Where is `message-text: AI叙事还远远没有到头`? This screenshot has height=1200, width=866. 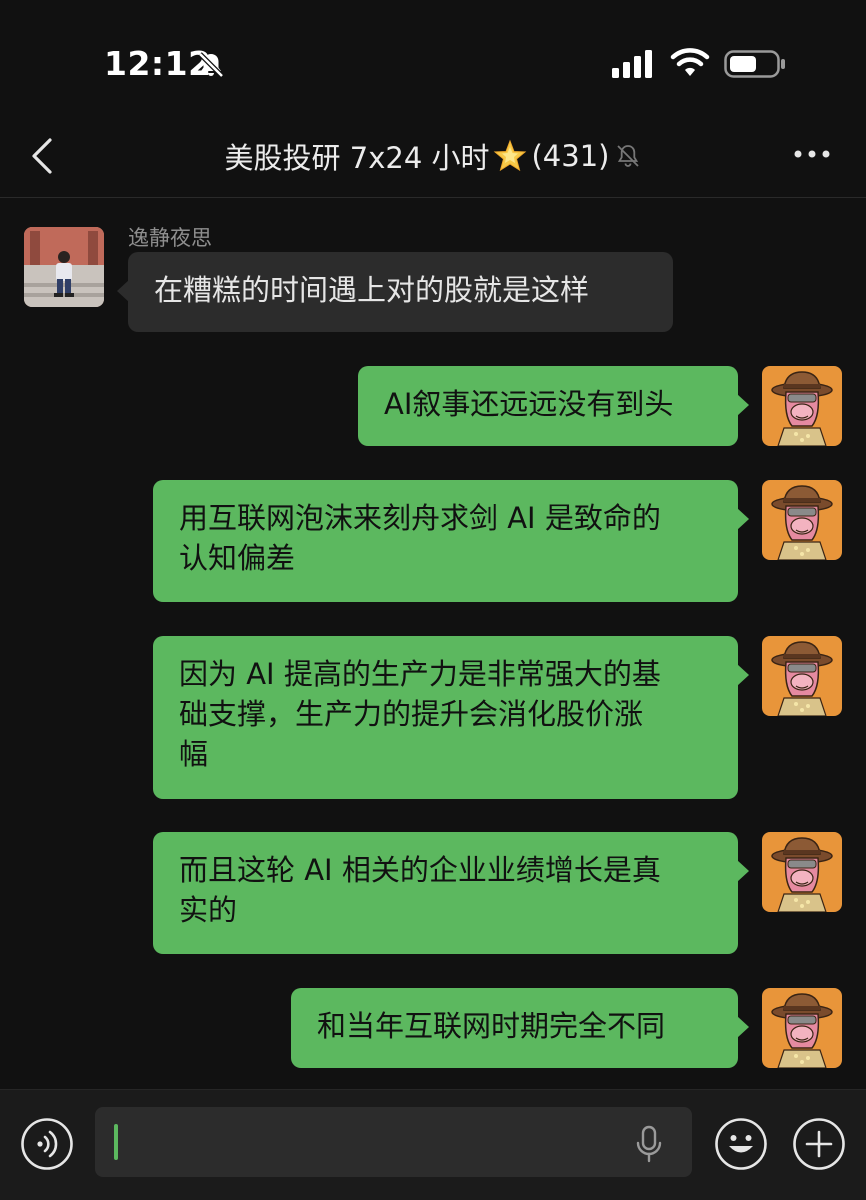 message-text: AI叙事还远远没有到头 is located at coordinates (529, 404).